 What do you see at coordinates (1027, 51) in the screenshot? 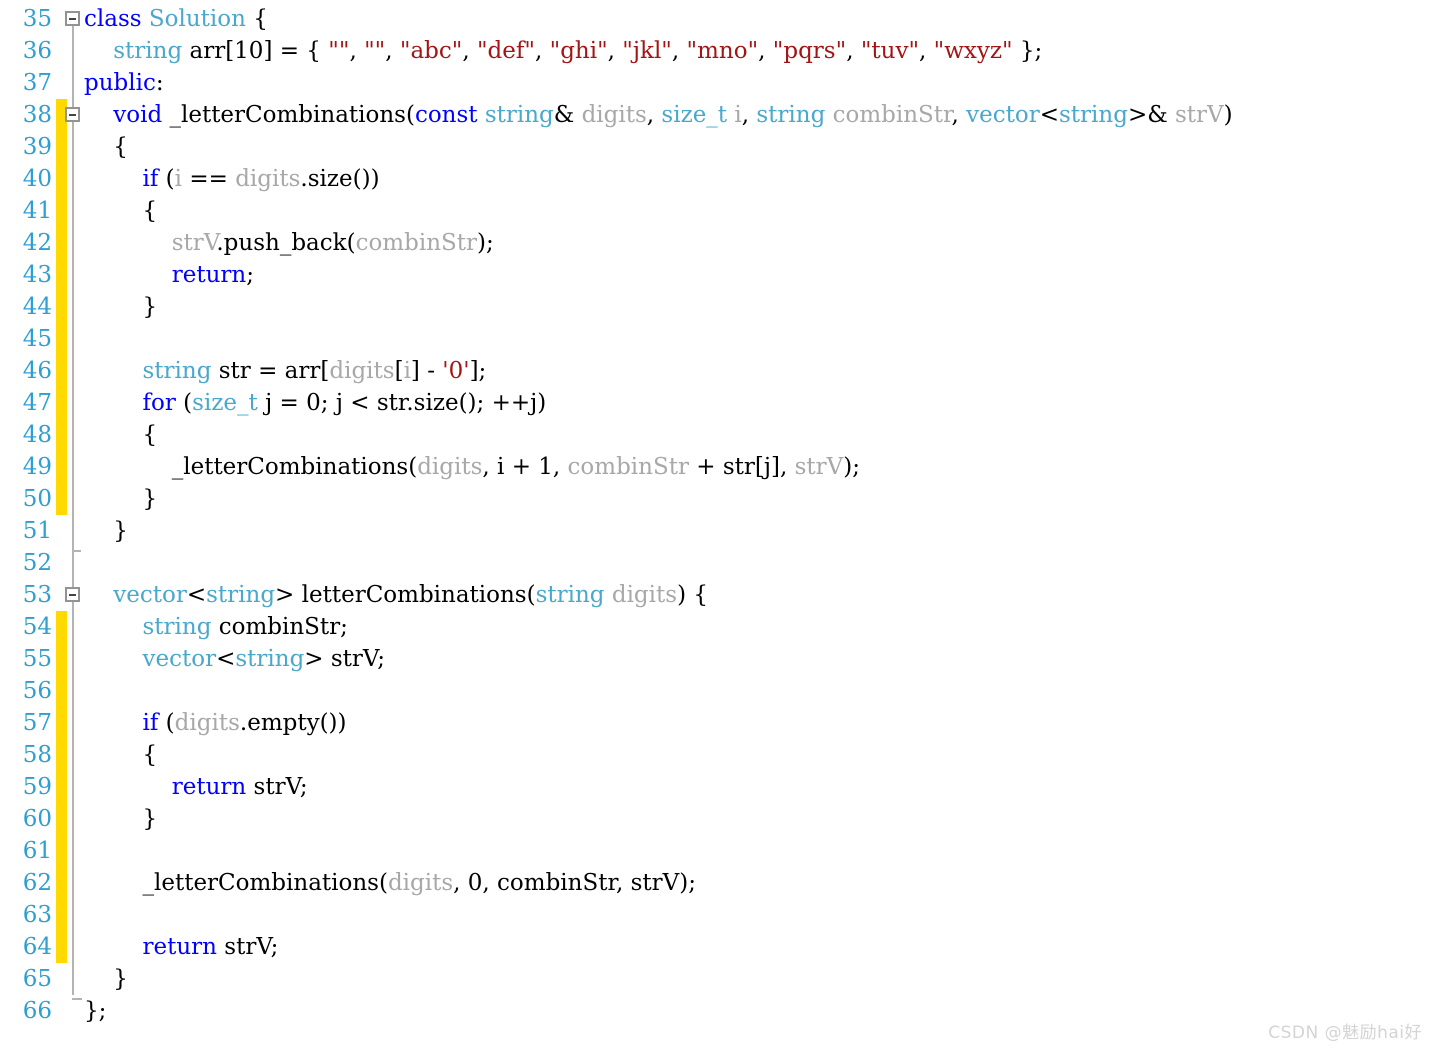
I see `code-token-pln: };` at bounding box center [1027, 51].